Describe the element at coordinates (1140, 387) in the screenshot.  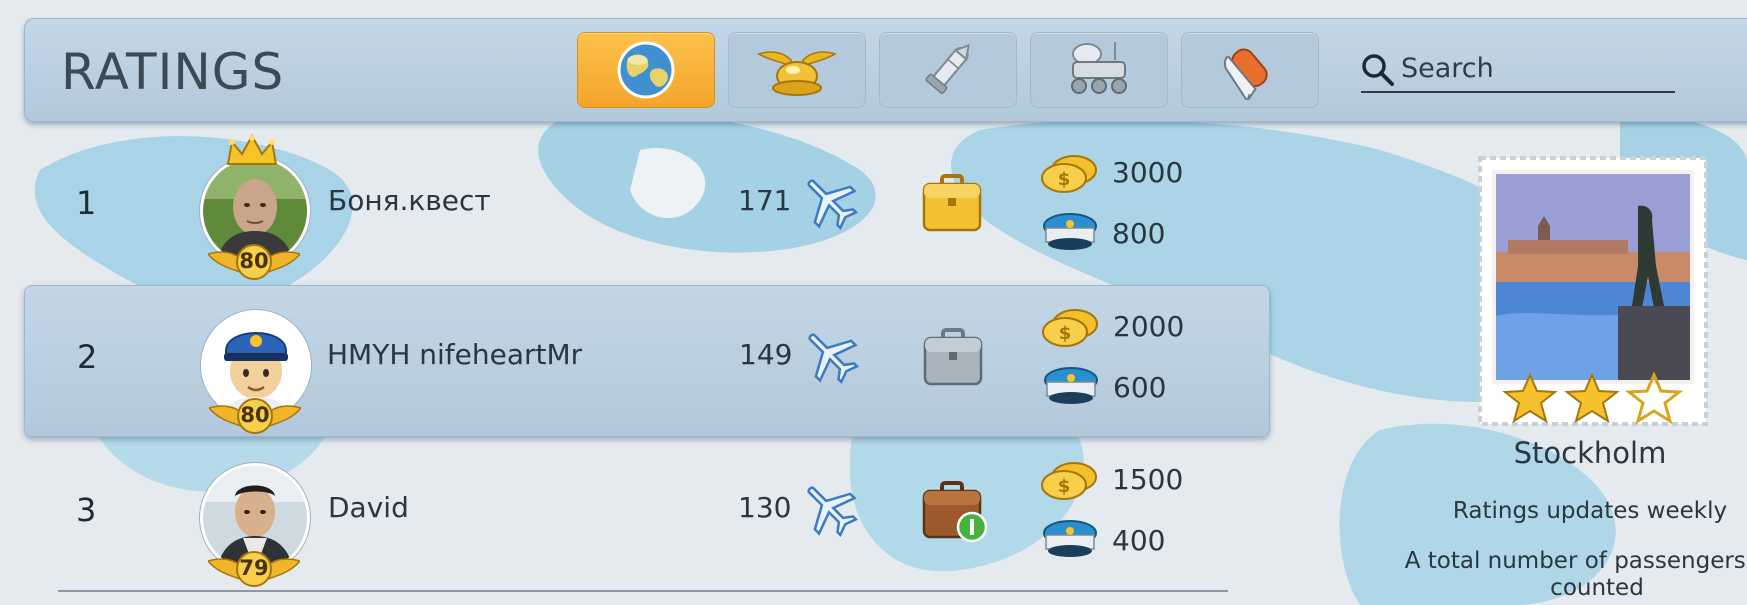
I see `caps-reward: 600` at that location.